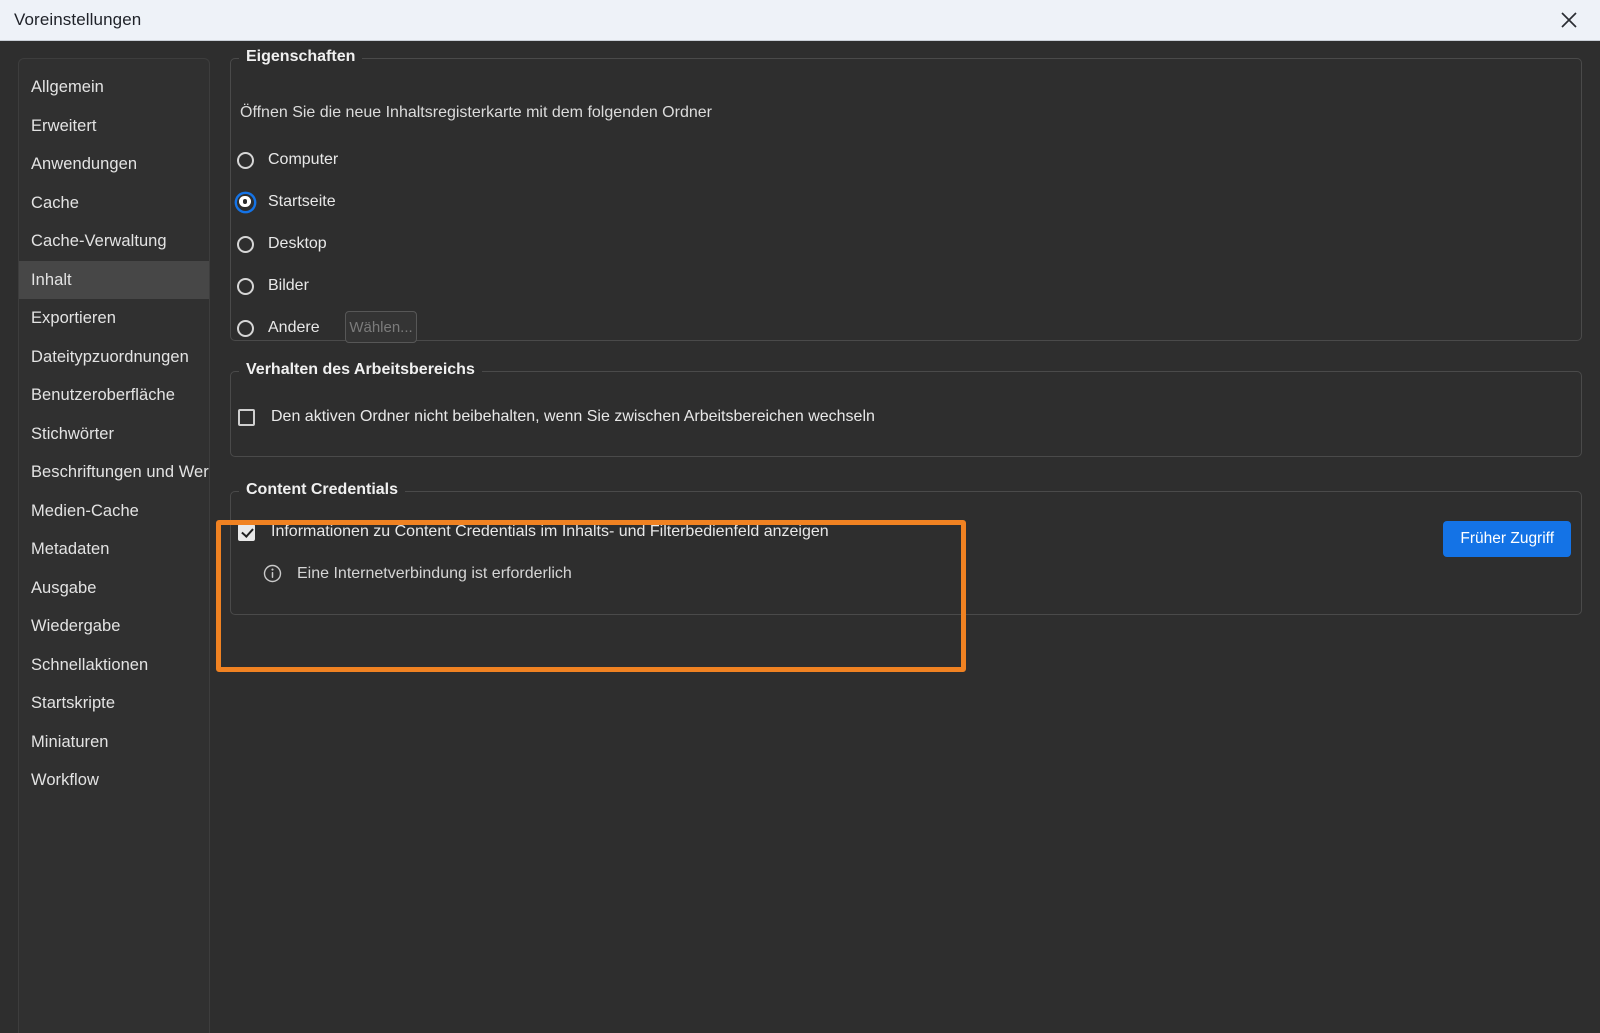 Image resolution: width=1600 pixels, height=1033 pixels. What do you see at coordinates (360, 370) in the screenshot?
I see `workspace-behavior-group-title: Verhalten des Arbeitsbereichs` at bounding box center [360, 370].